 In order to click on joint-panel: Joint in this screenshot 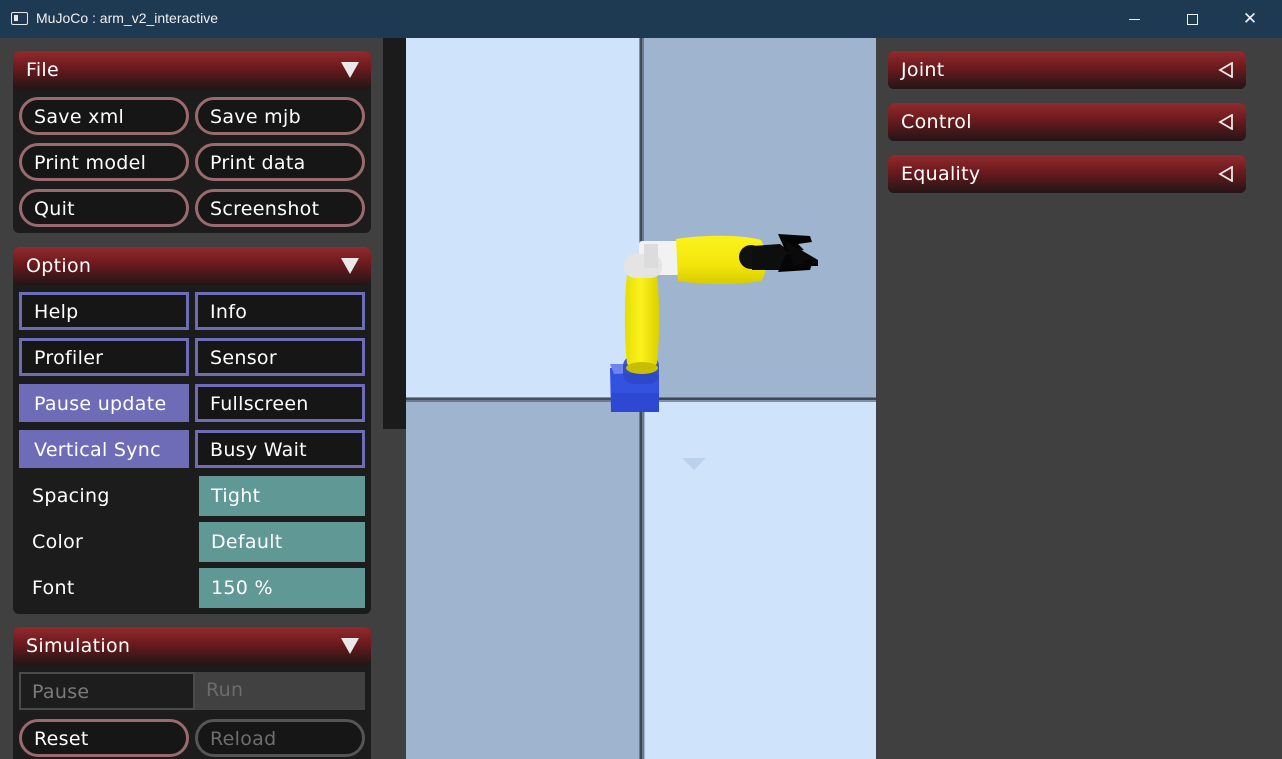, I will do `click(1067, 70)`.